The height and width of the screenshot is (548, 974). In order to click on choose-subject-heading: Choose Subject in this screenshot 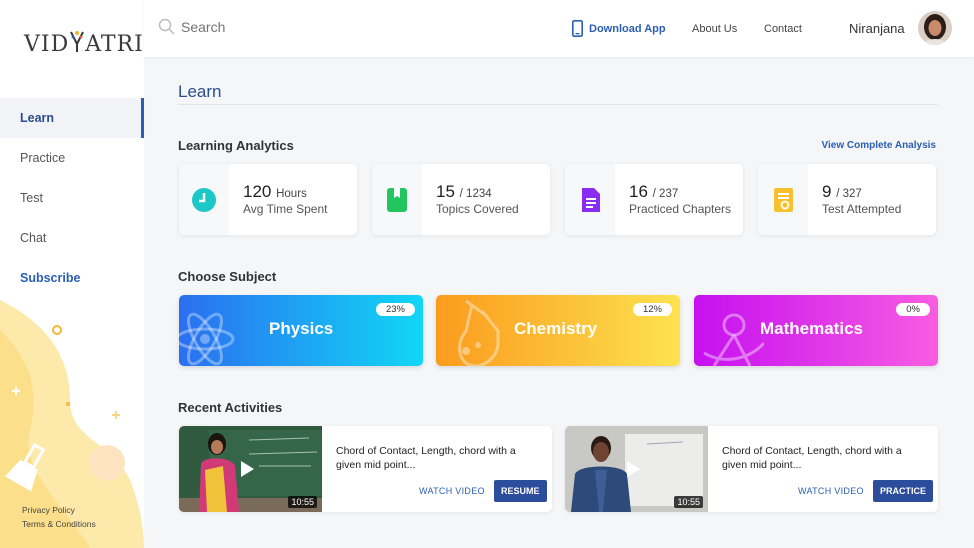, I will do `click(227, 276)`.